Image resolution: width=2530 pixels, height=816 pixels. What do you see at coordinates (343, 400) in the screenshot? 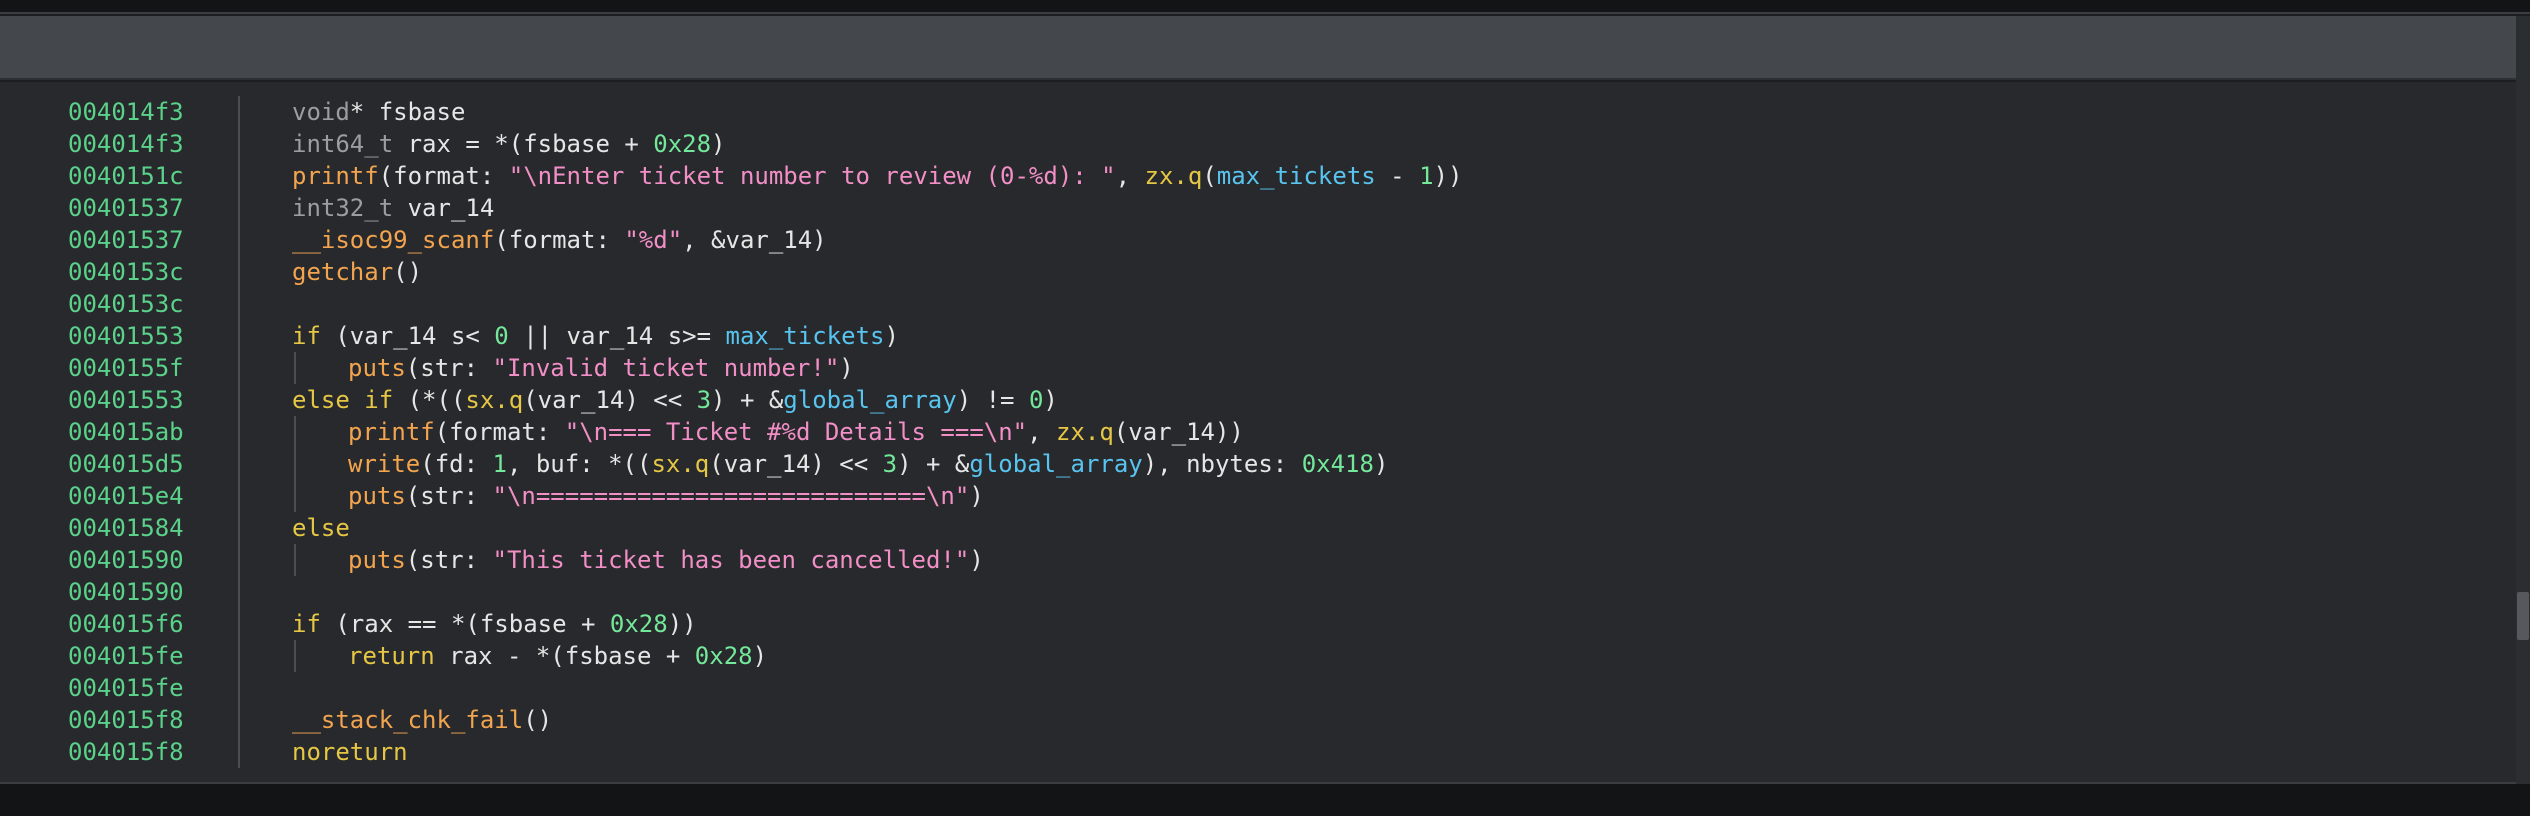
I see `code-token: else if` at bounding box center [343, 400].